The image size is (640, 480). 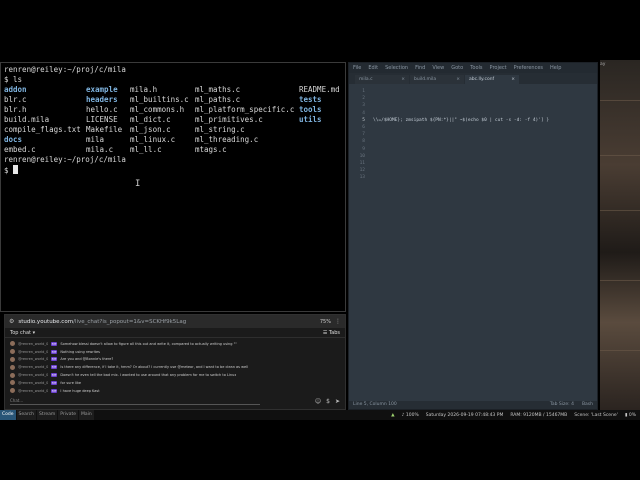 What do you see at coordinates (325, 333) in the screenshot?
I see `people-icon: ☰` at bounding box center [325, 333].